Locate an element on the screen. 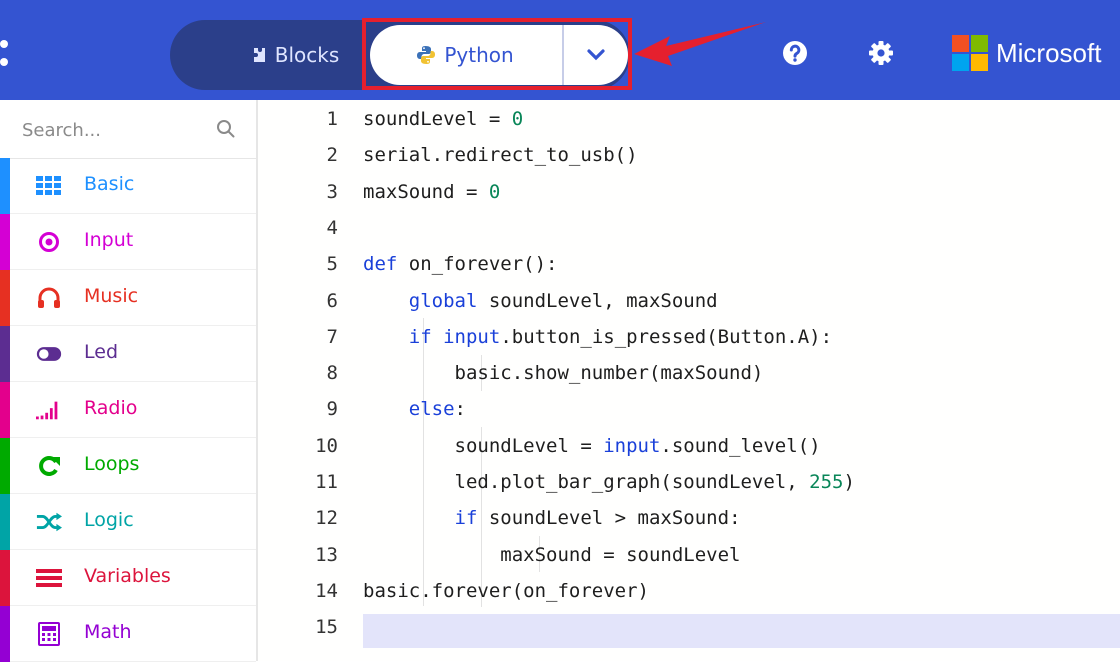 The height and width of the screenshot is (662, 1120). code-line: 11 led.plot_bar_graph(soundLevel, 255) is located at coordinates (689, 483).